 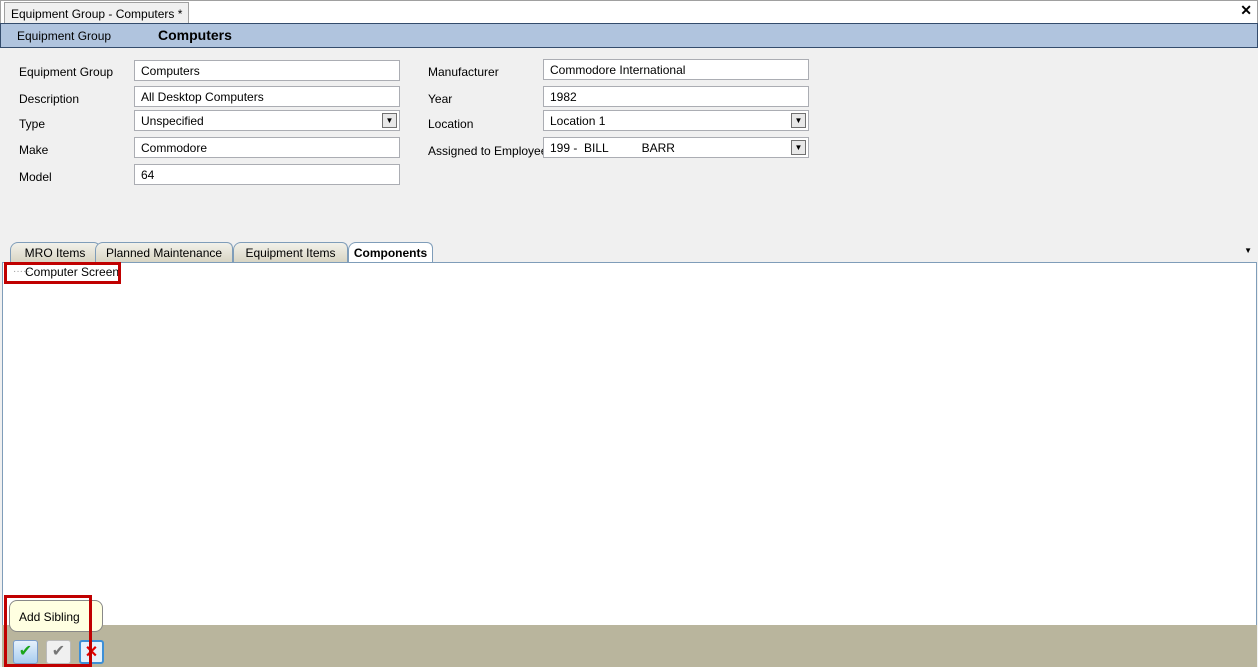 What do you see at coordinates (1248, 250) in the screenshot?
I see `tab-overflow-chevron-icon: ▼` at bounding box center [1248, 250].